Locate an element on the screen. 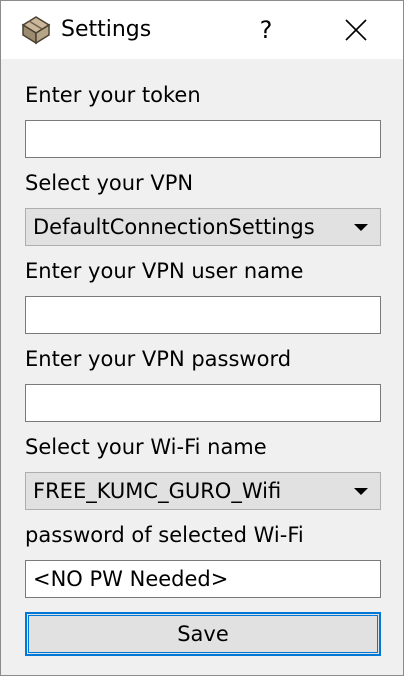 Image resolution: width=404 pixels, height=676 pixels. close-icon is located at coordinates (356, 30).